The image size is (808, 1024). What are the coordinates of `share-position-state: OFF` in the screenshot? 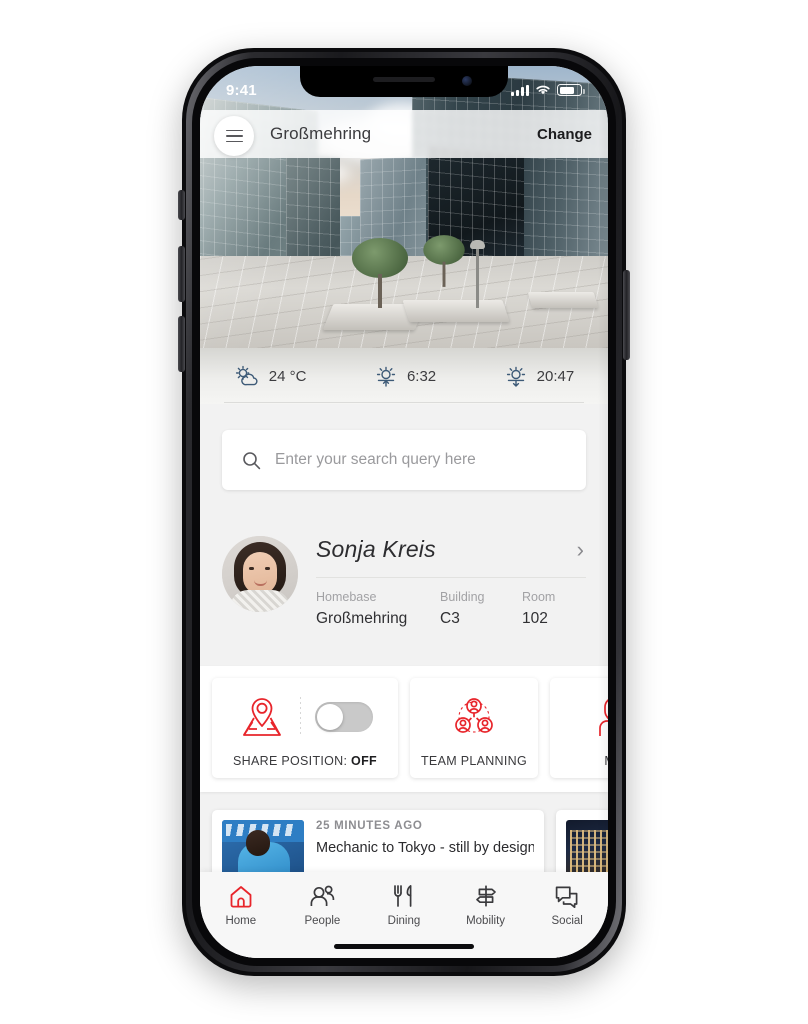 It's located at (364, 761).